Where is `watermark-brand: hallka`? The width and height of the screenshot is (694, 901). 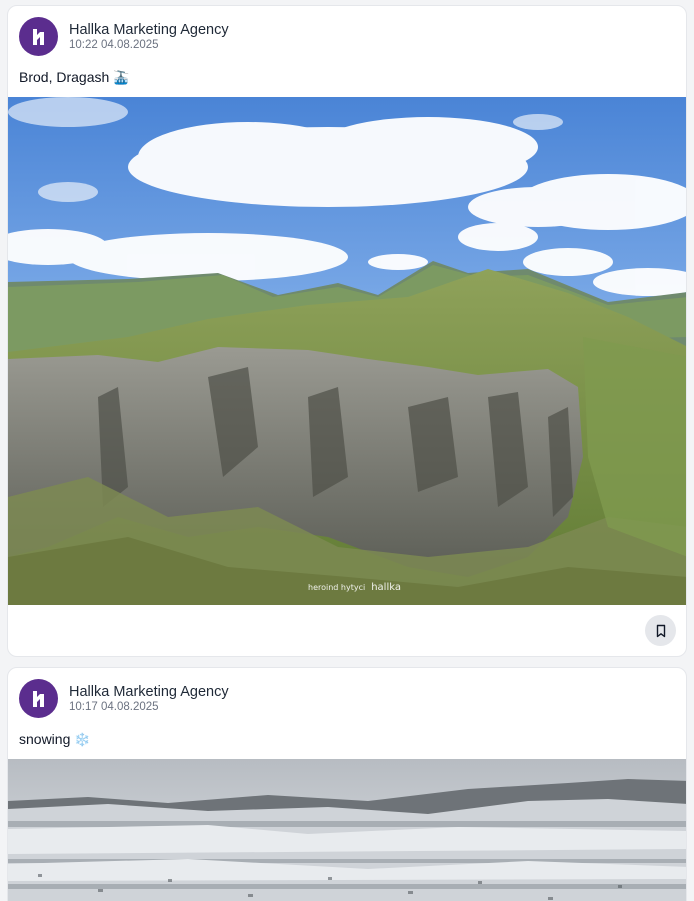 watermark-brand: hallka is located at coordinates (386, 587).